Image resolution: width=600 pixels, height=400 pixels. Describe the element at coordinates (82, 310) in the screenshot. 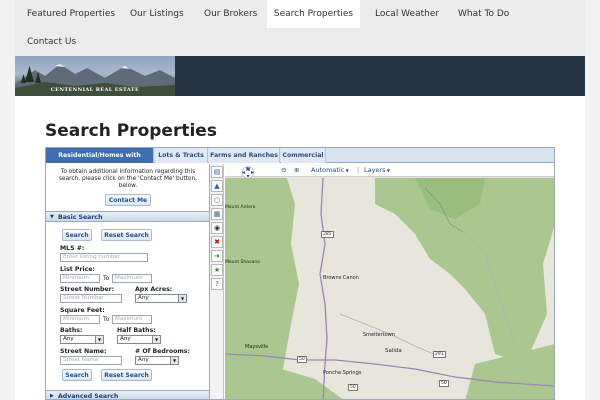

I see `square-feet-label: Square Feet:` at that location.